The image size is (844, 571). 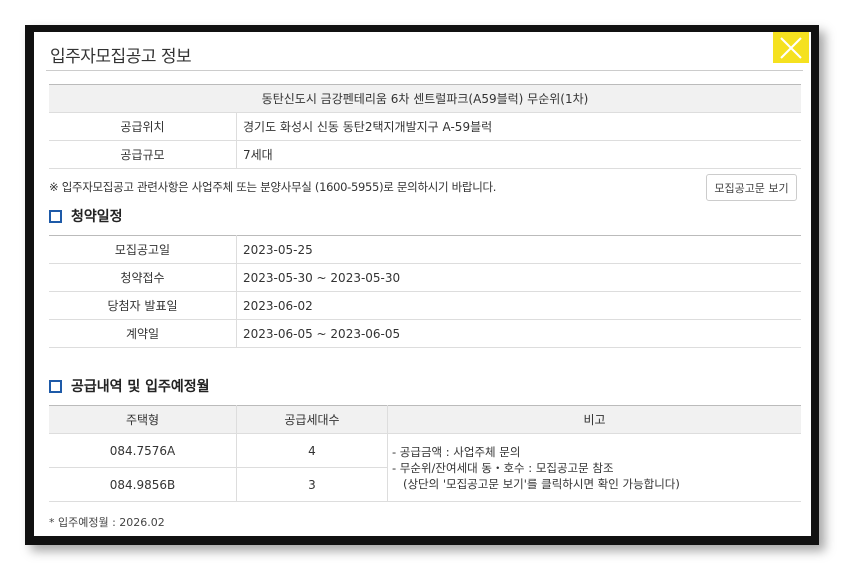 What do you see at coordinates (97, 217) in the screenshot?
I see `schedule-title: 청약일정` at bounding box center [97, 217].